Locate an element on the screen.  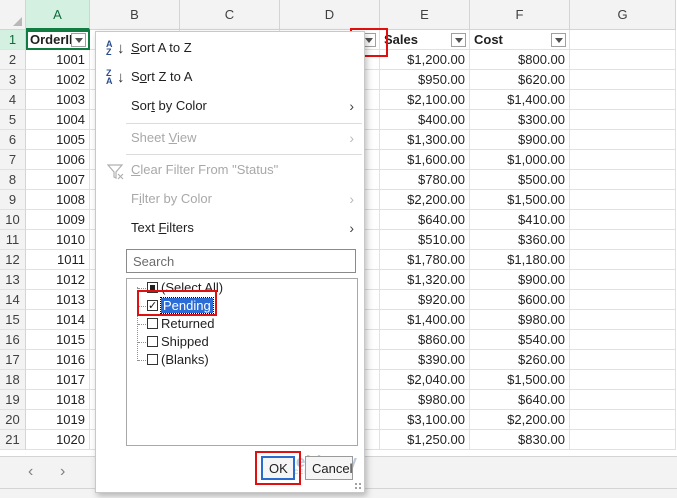
order-id-cell: 1003 is located at coordinates (58, 100).